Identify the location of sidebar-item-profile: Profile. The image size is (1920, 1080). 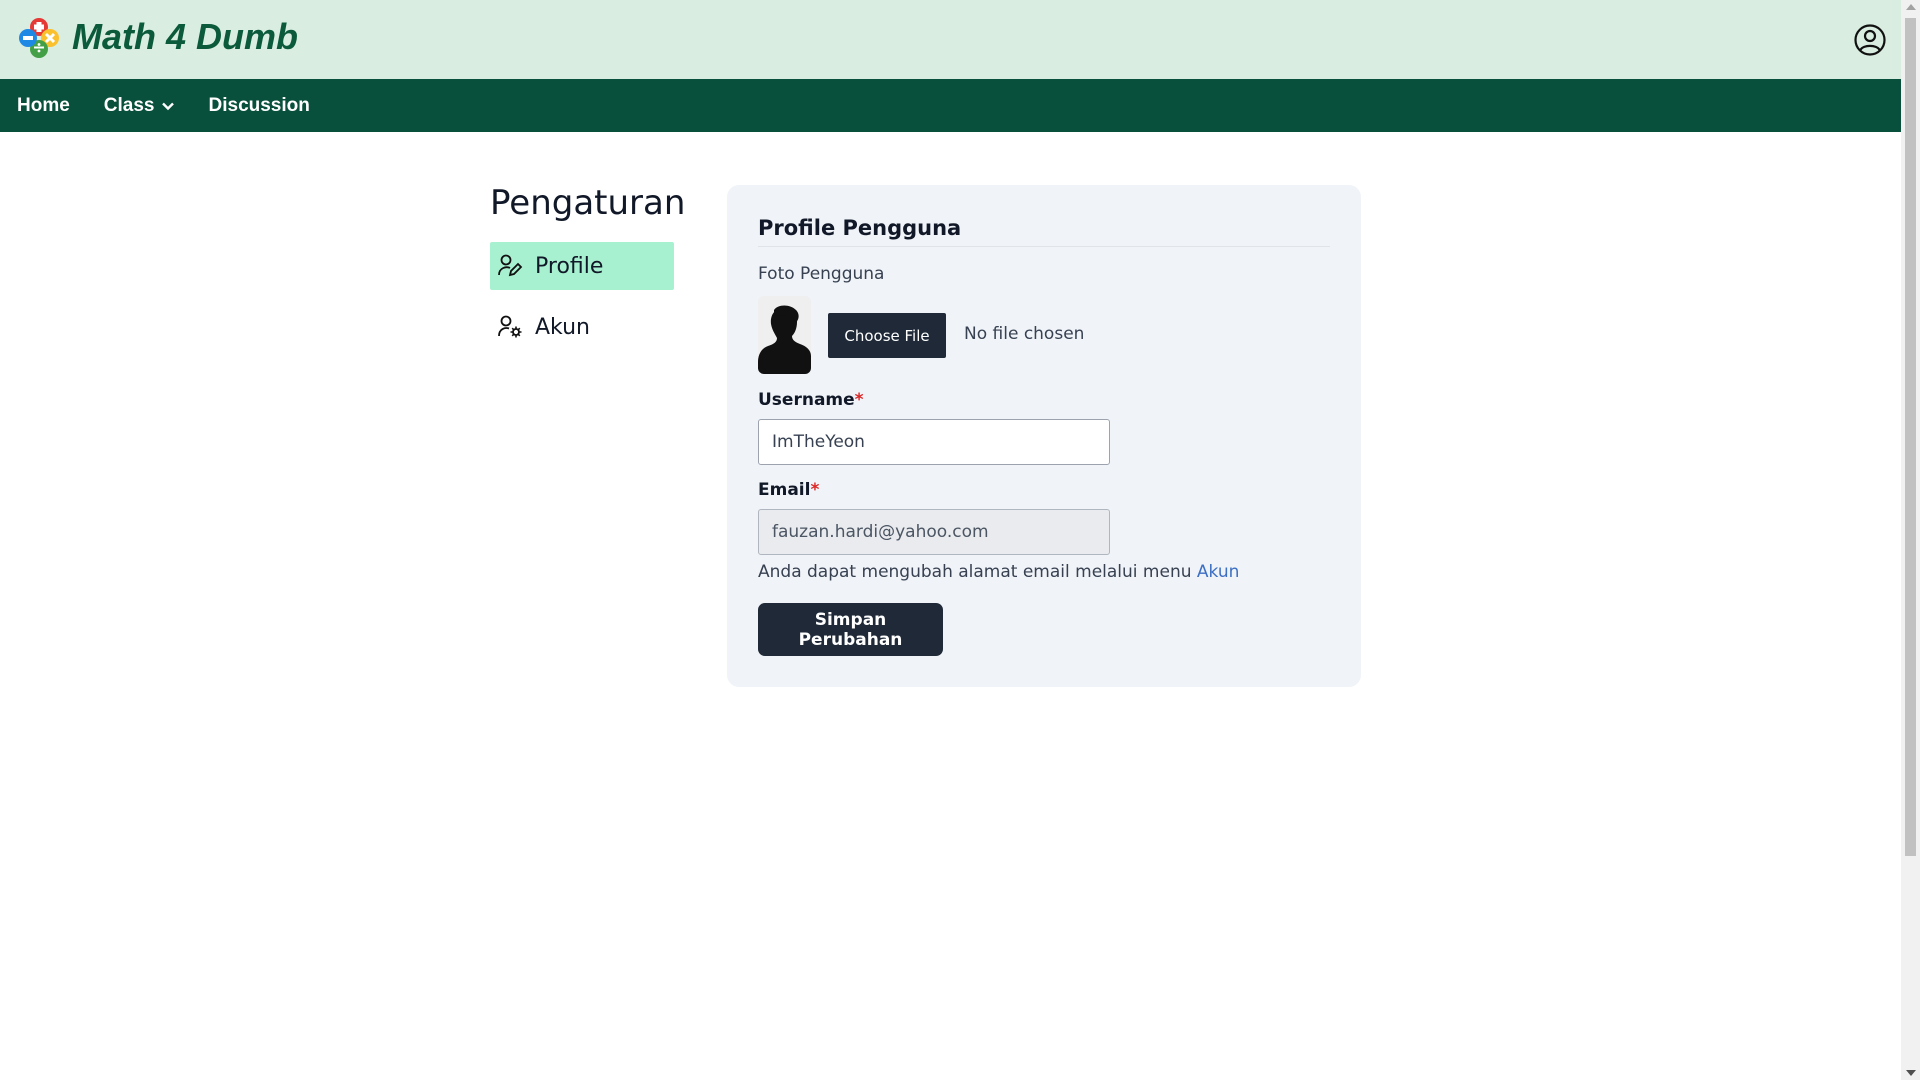
(582, 266).